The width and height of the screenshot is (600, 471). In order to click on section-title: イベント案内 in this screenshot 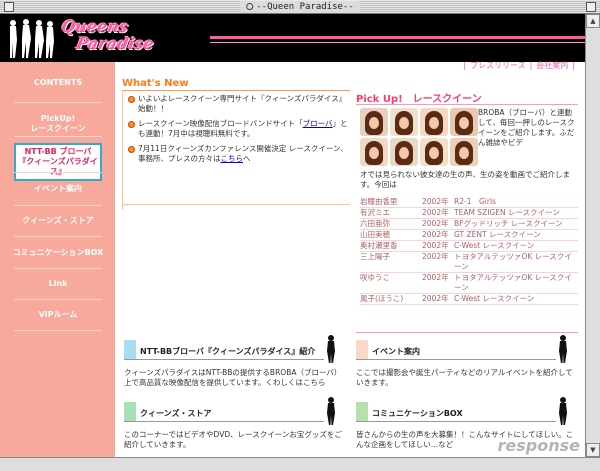, I will do `click(396, 351)`.